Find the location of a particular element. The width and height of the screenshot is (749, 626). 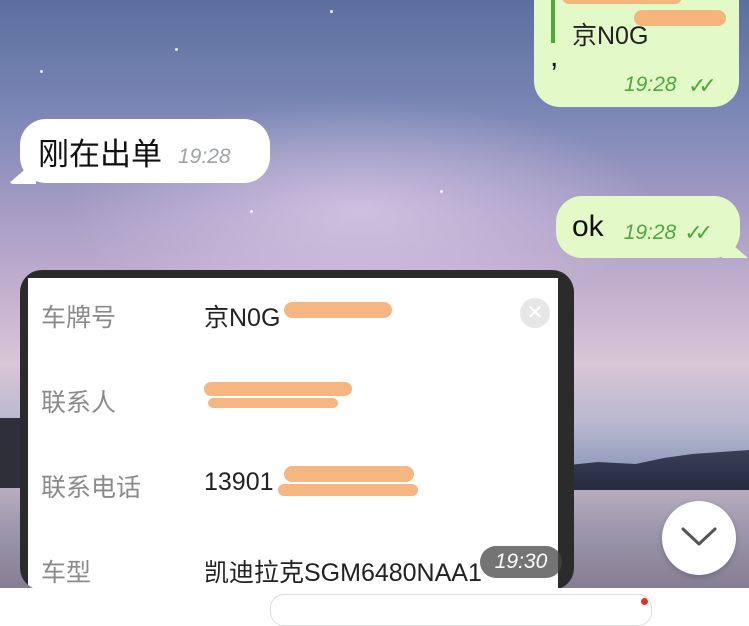

form-value: 凯迪拉克SGM6480NAA1 is located at coordinates (343, 573).